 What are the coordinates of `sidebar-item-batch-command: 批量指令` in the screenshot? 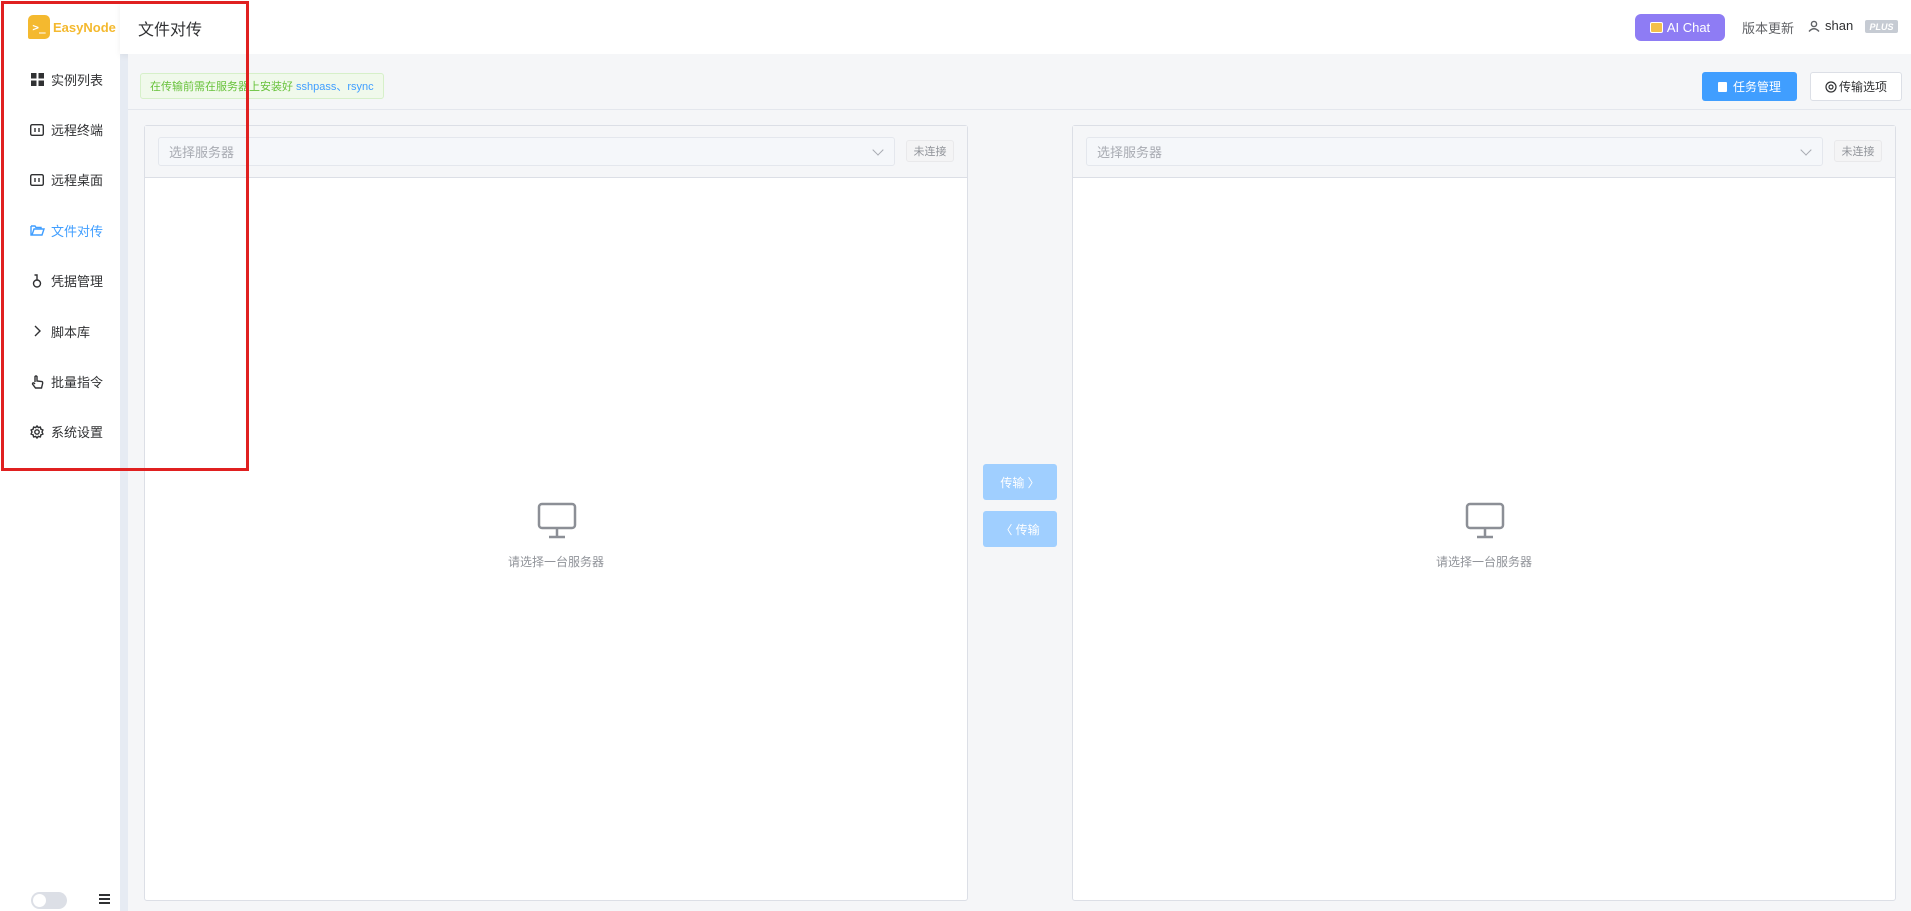 It's located at (60, 381).